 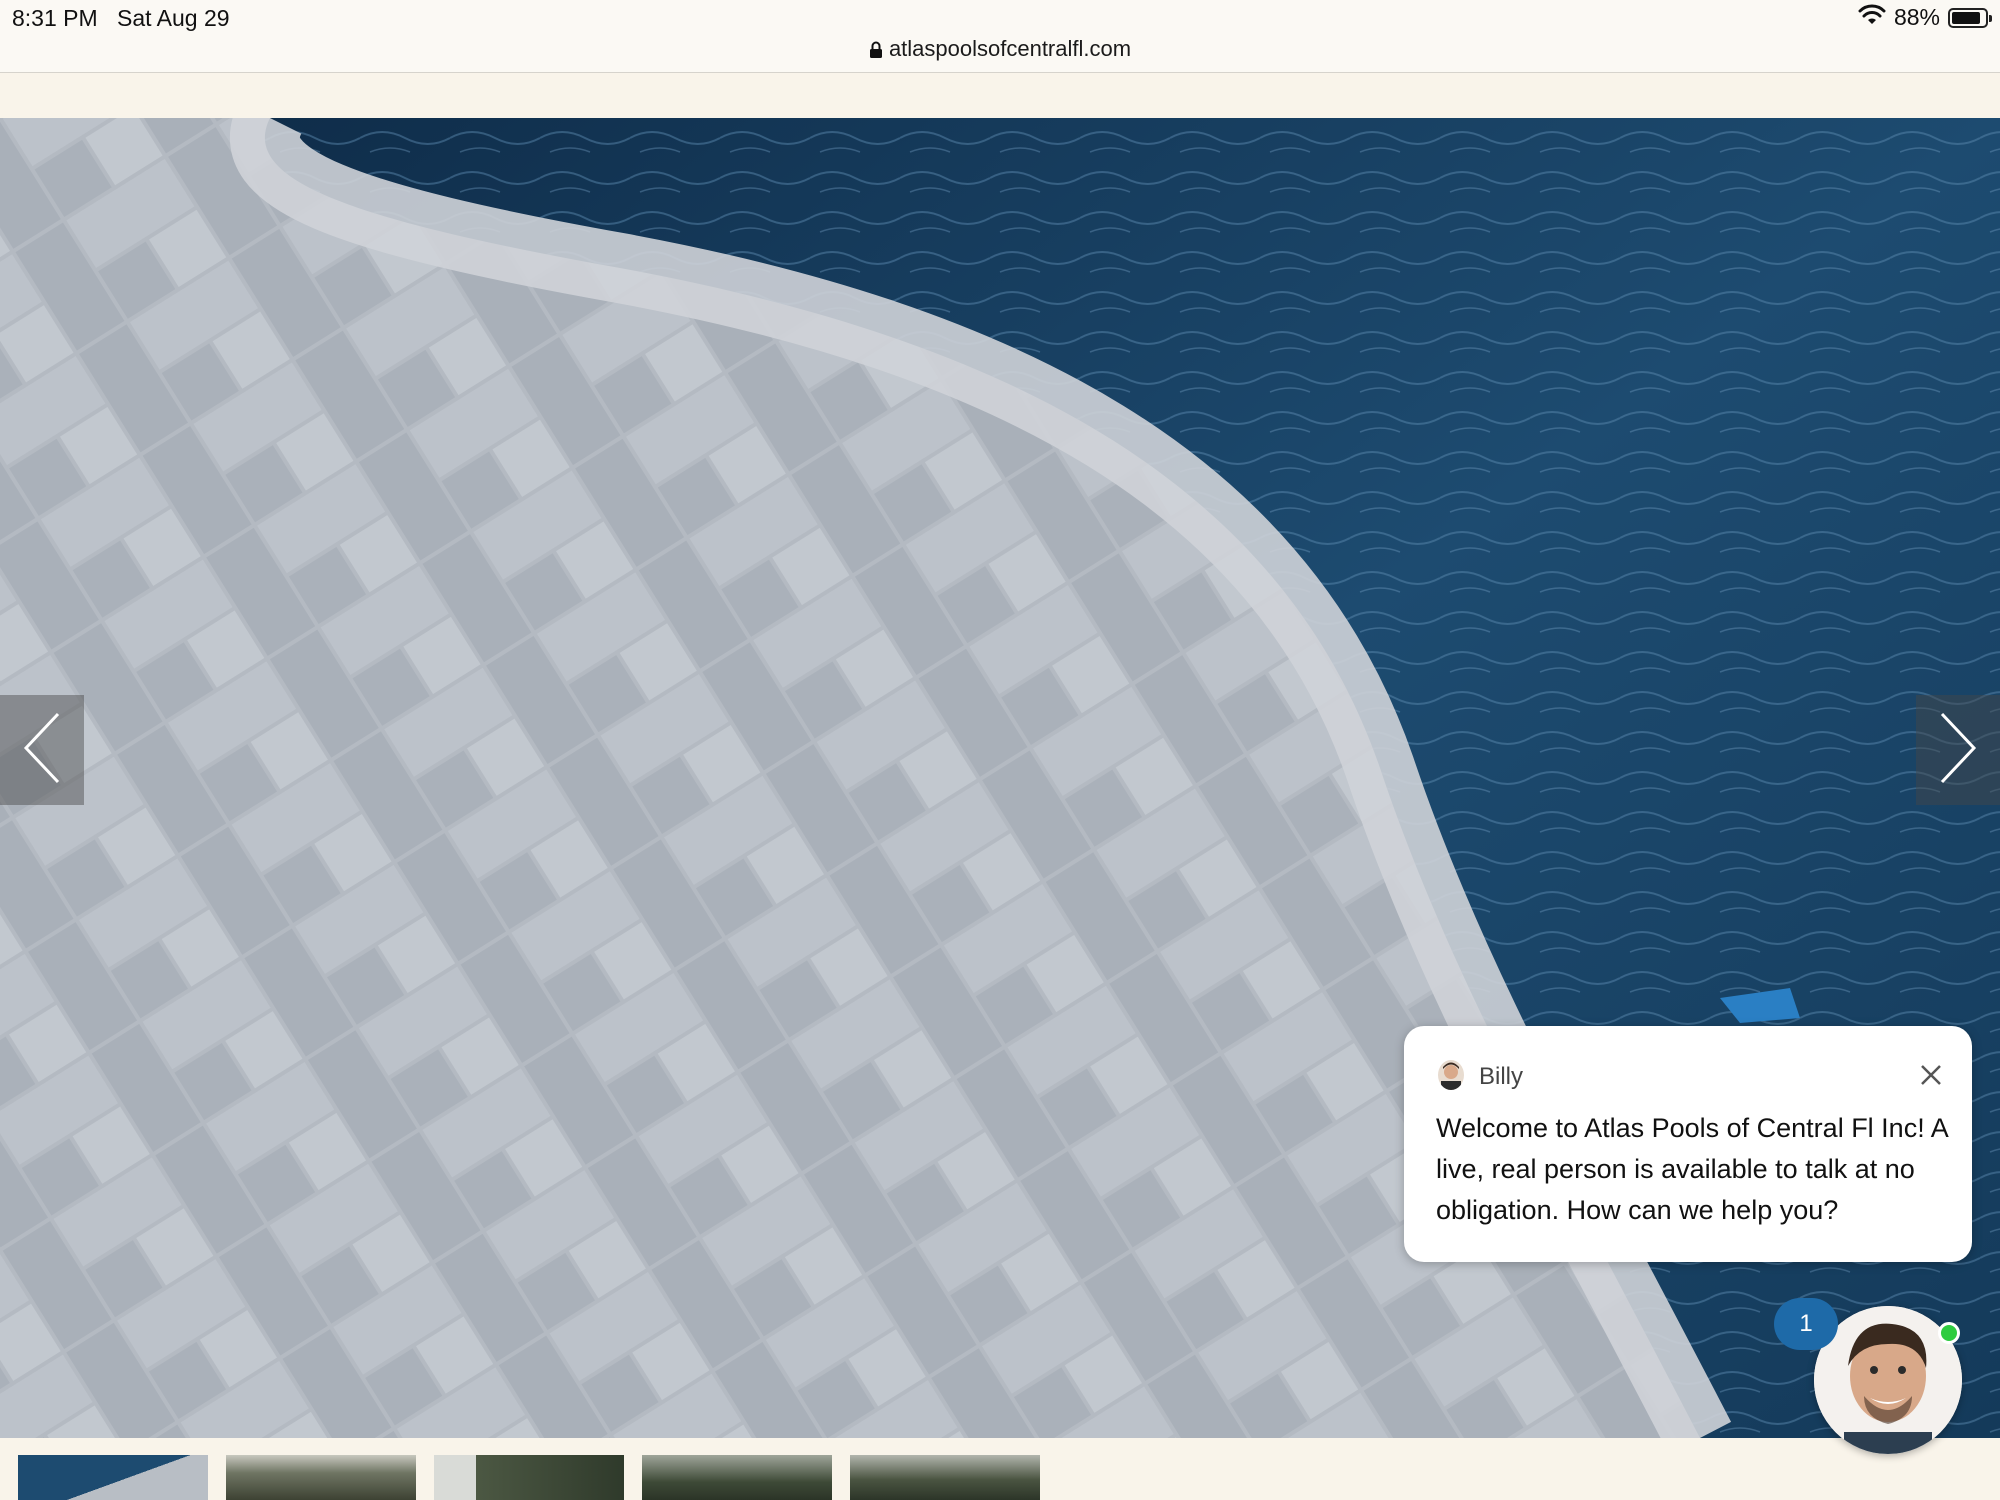 What do you see at coordinates (55, 18) in the screenshot?
I see `status-time: 8:31 PM` at bounding box center [55, 18].